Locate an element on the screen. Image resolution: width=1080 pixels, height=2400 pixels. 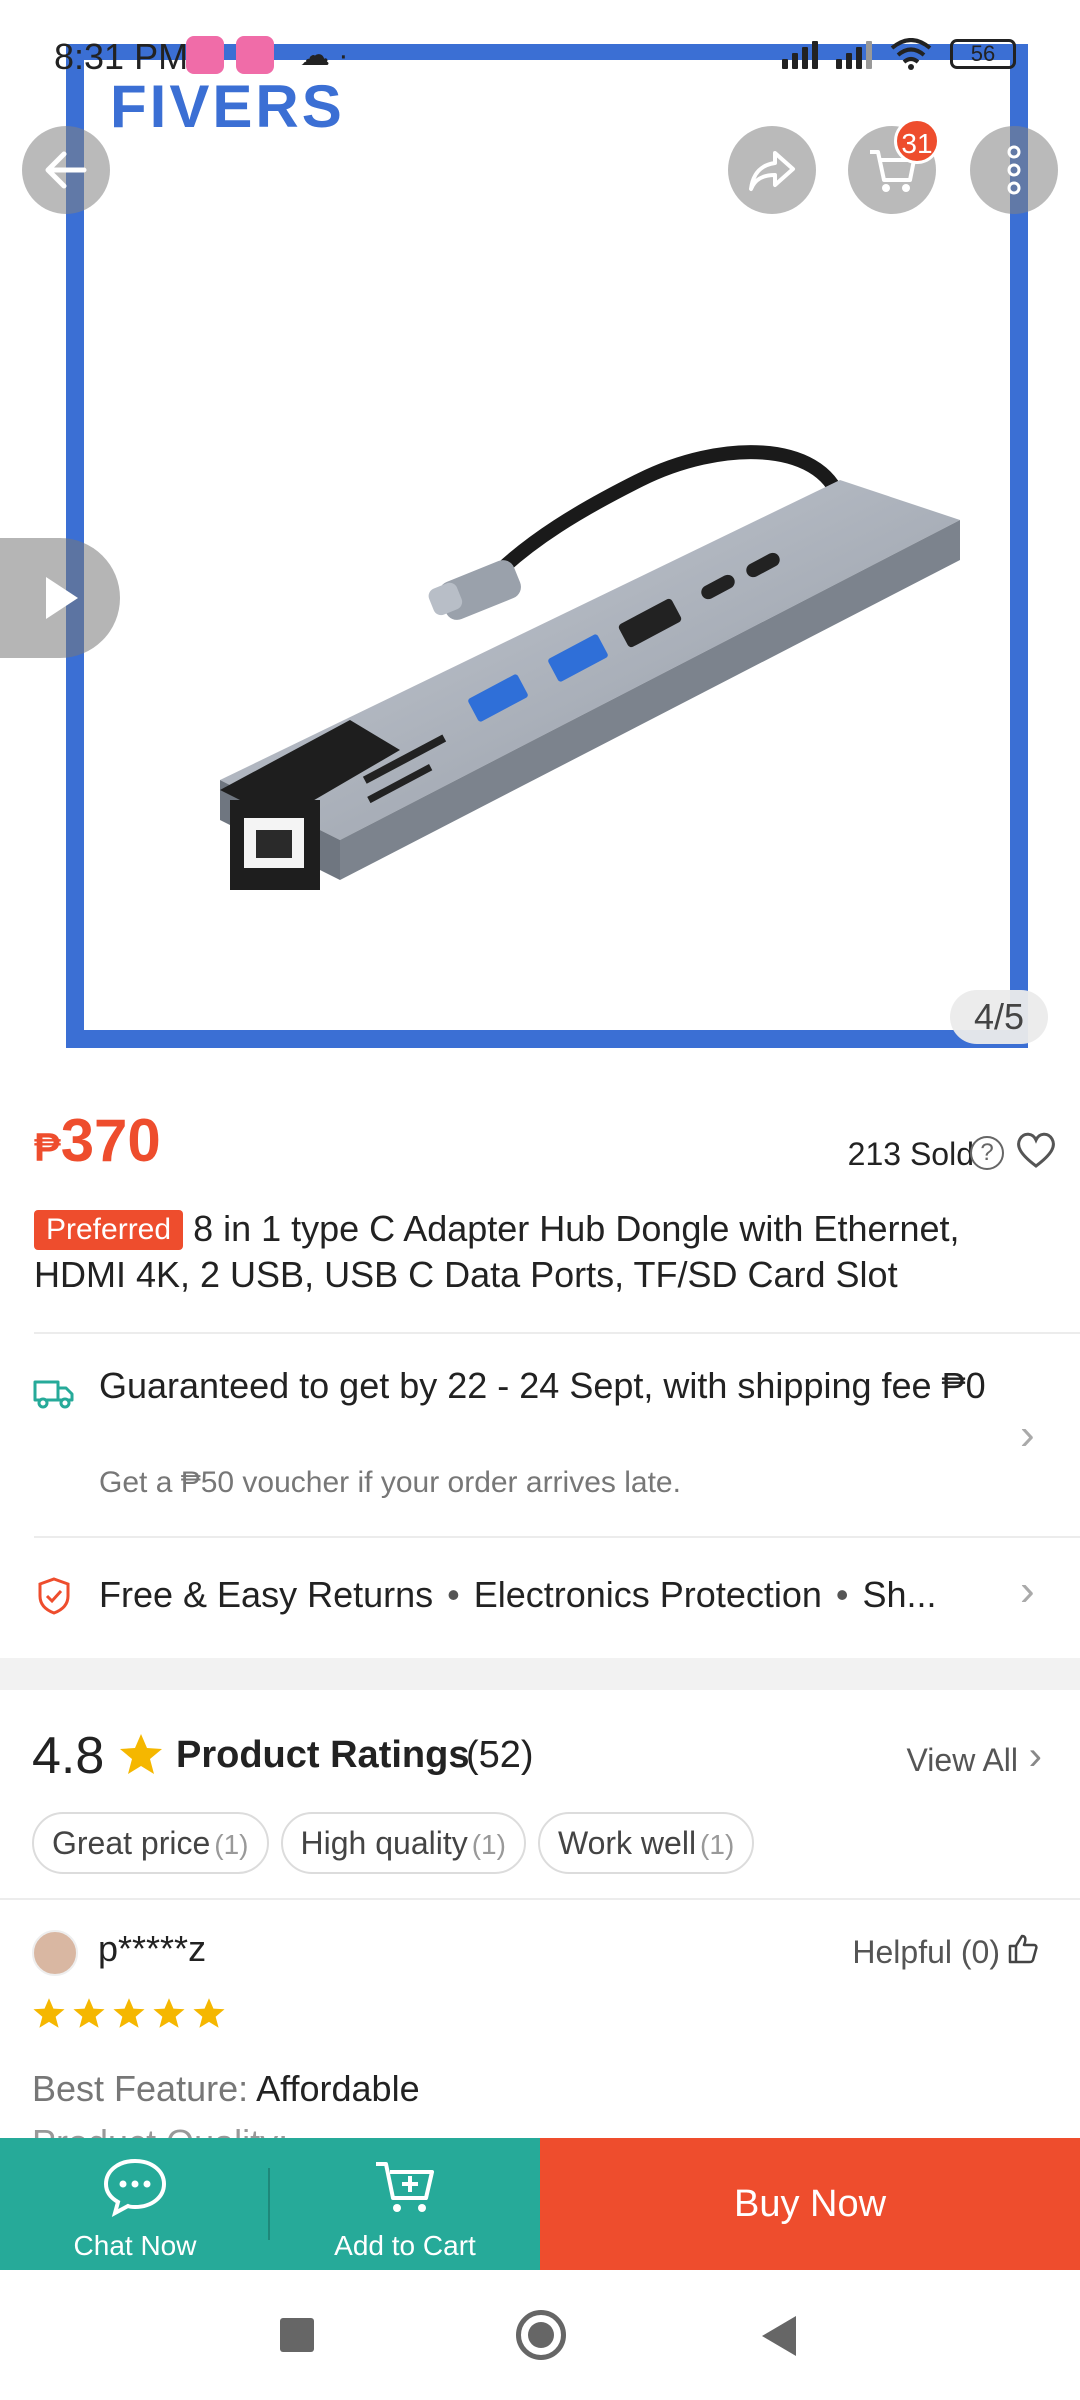
tag-label: High quality is located at coordinates (384, 1843).